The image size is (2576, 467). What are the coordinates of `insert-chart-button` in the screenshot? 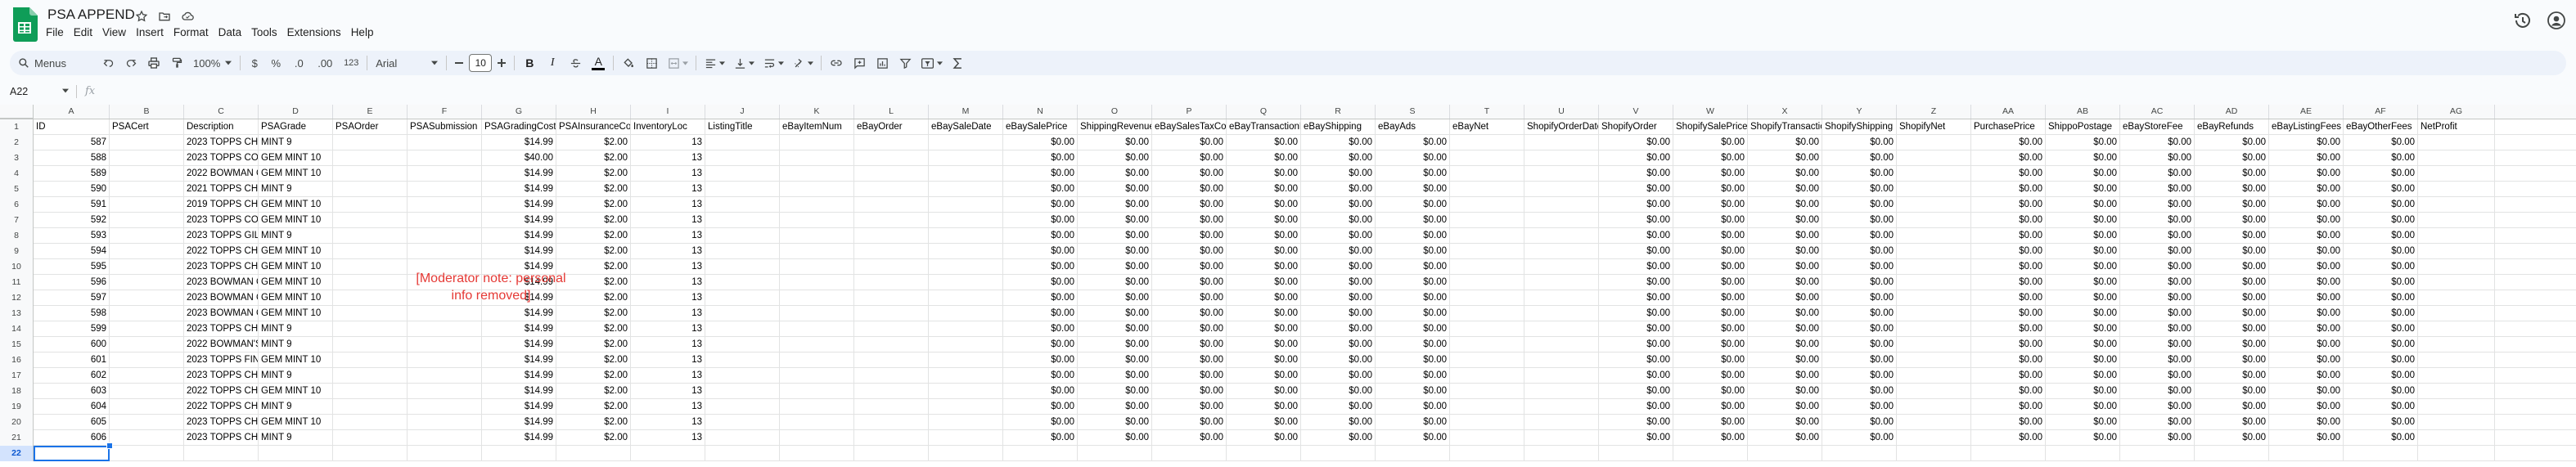 It's located at (882, 63).